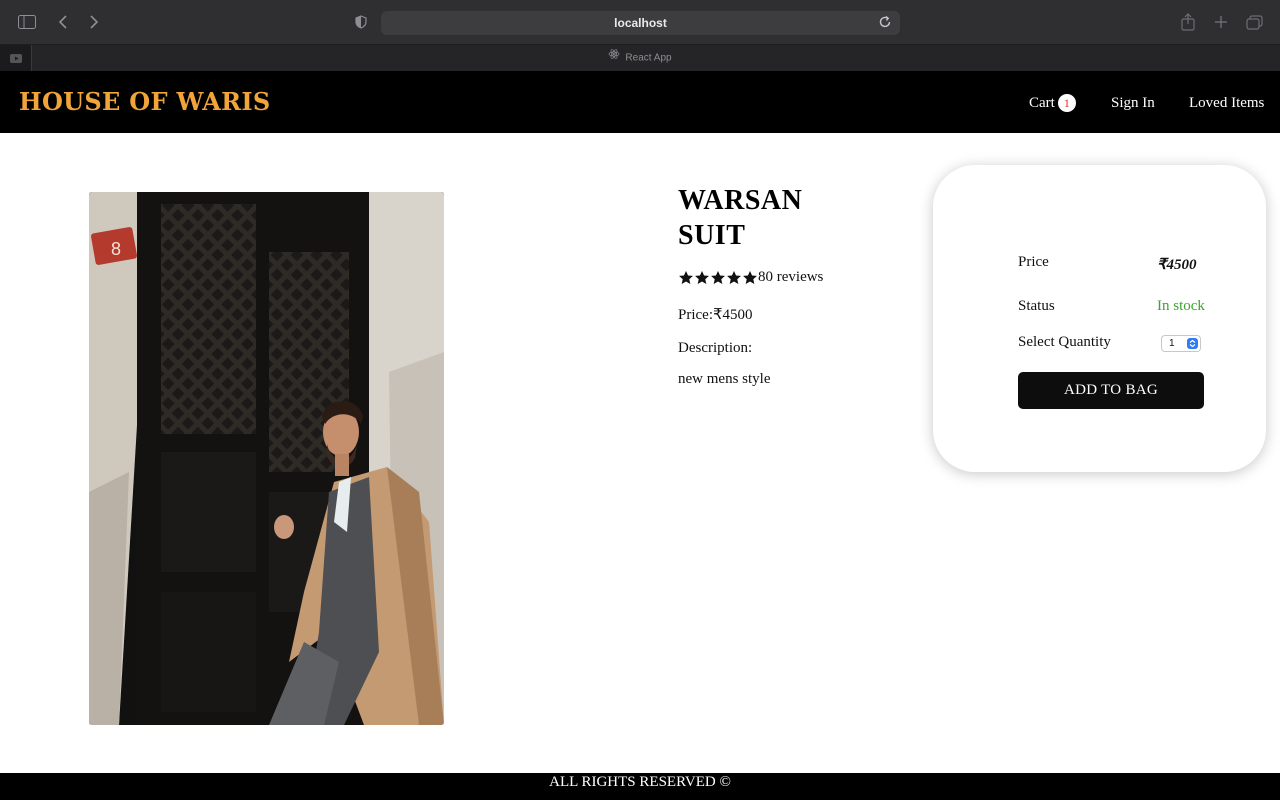  I want to click on product-rating: 80 reviews, so click(750, 277).